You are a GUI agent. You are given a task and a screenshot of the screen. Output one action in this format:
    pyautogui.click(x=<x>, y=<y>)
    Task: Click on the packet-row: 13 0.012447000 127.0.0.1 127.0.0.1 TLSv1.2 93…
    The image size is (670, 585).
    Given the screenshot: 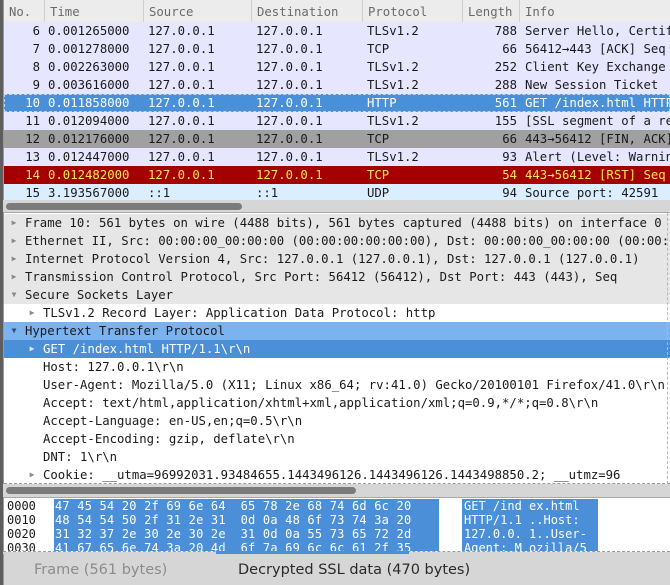 What is the action you would take?
    pyautogui.click(x=337, y=157)
    